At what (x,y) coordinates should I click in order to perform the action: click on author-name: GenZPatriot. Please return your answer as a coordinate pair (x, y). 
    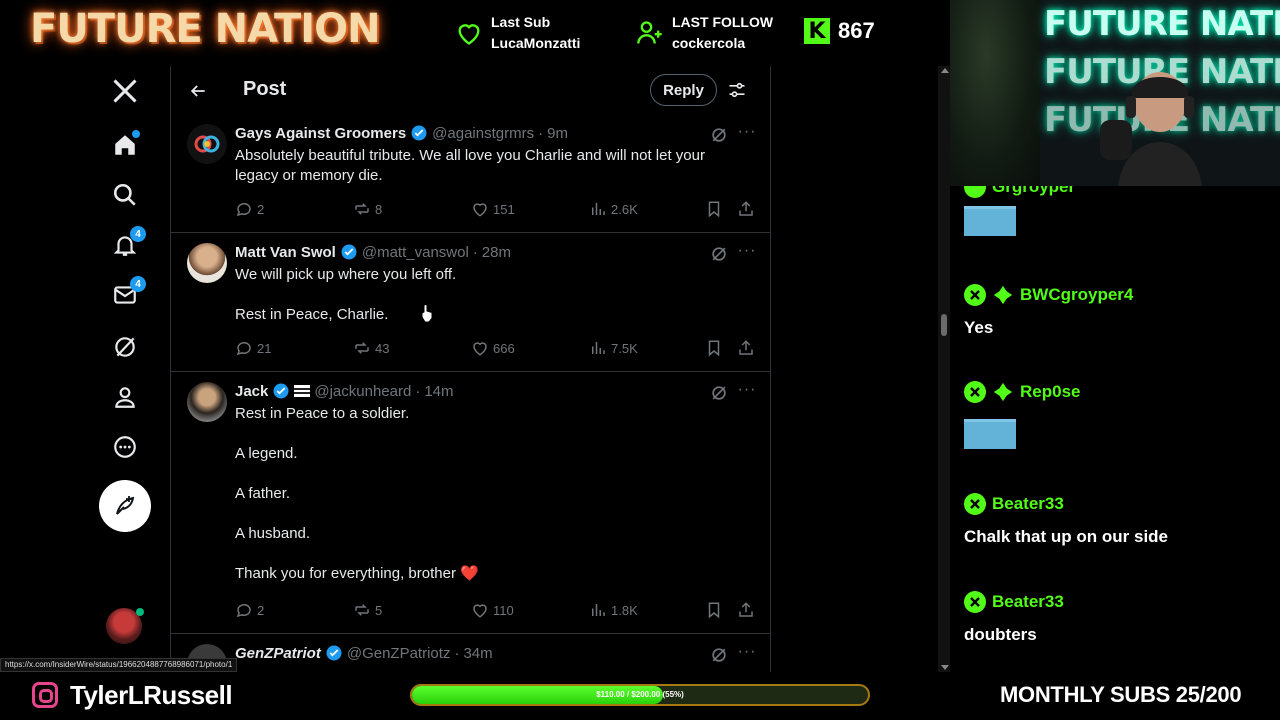
    Looking at the image, I should click on (278, 653).